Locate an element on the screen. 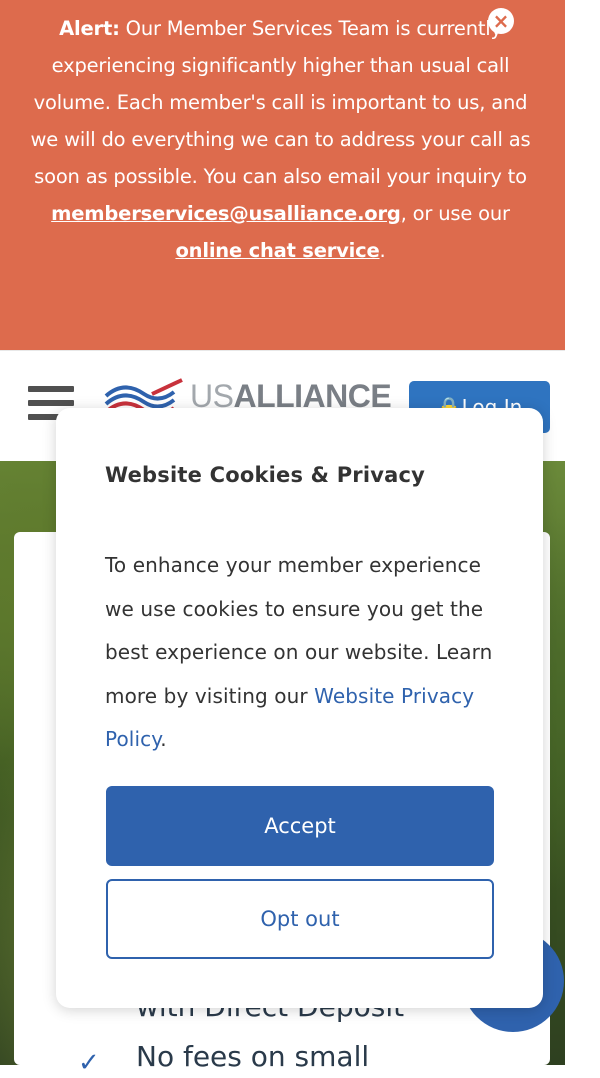  alert-message-end: . is located at coordinates (382, 250).